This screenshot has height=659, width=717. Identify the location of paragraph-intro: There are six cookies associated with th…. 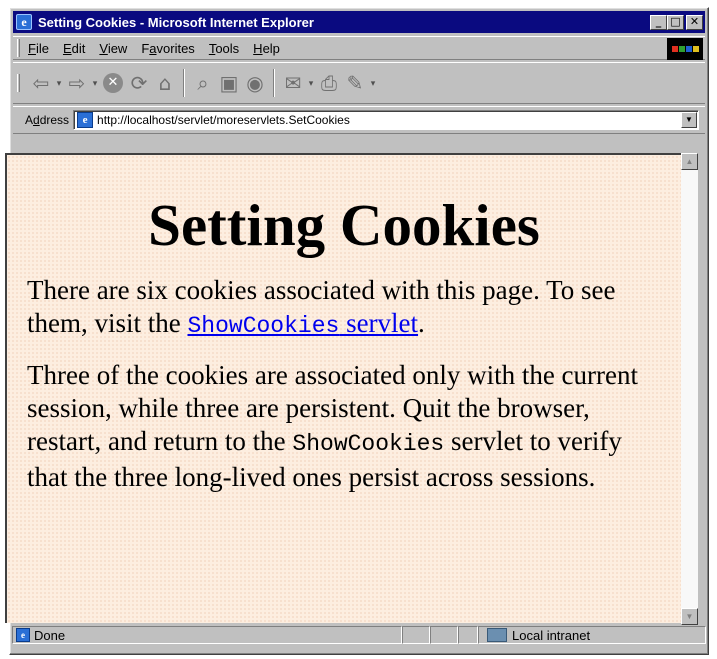
(321, 307).